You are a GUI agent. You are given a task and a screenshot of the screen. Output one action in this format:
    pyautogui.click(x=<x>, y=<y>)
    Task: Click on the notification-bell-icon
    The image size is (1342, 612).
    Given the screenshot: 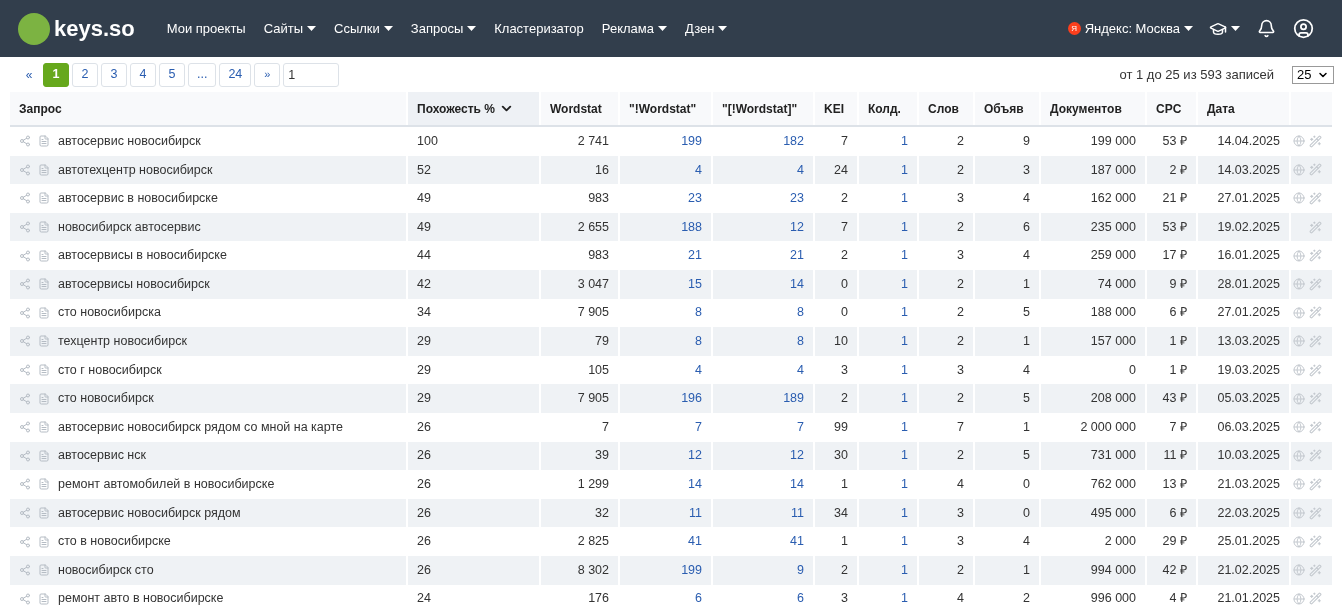 What is the action you would take?
    pyautogui.click(x=1266, y=28)
    